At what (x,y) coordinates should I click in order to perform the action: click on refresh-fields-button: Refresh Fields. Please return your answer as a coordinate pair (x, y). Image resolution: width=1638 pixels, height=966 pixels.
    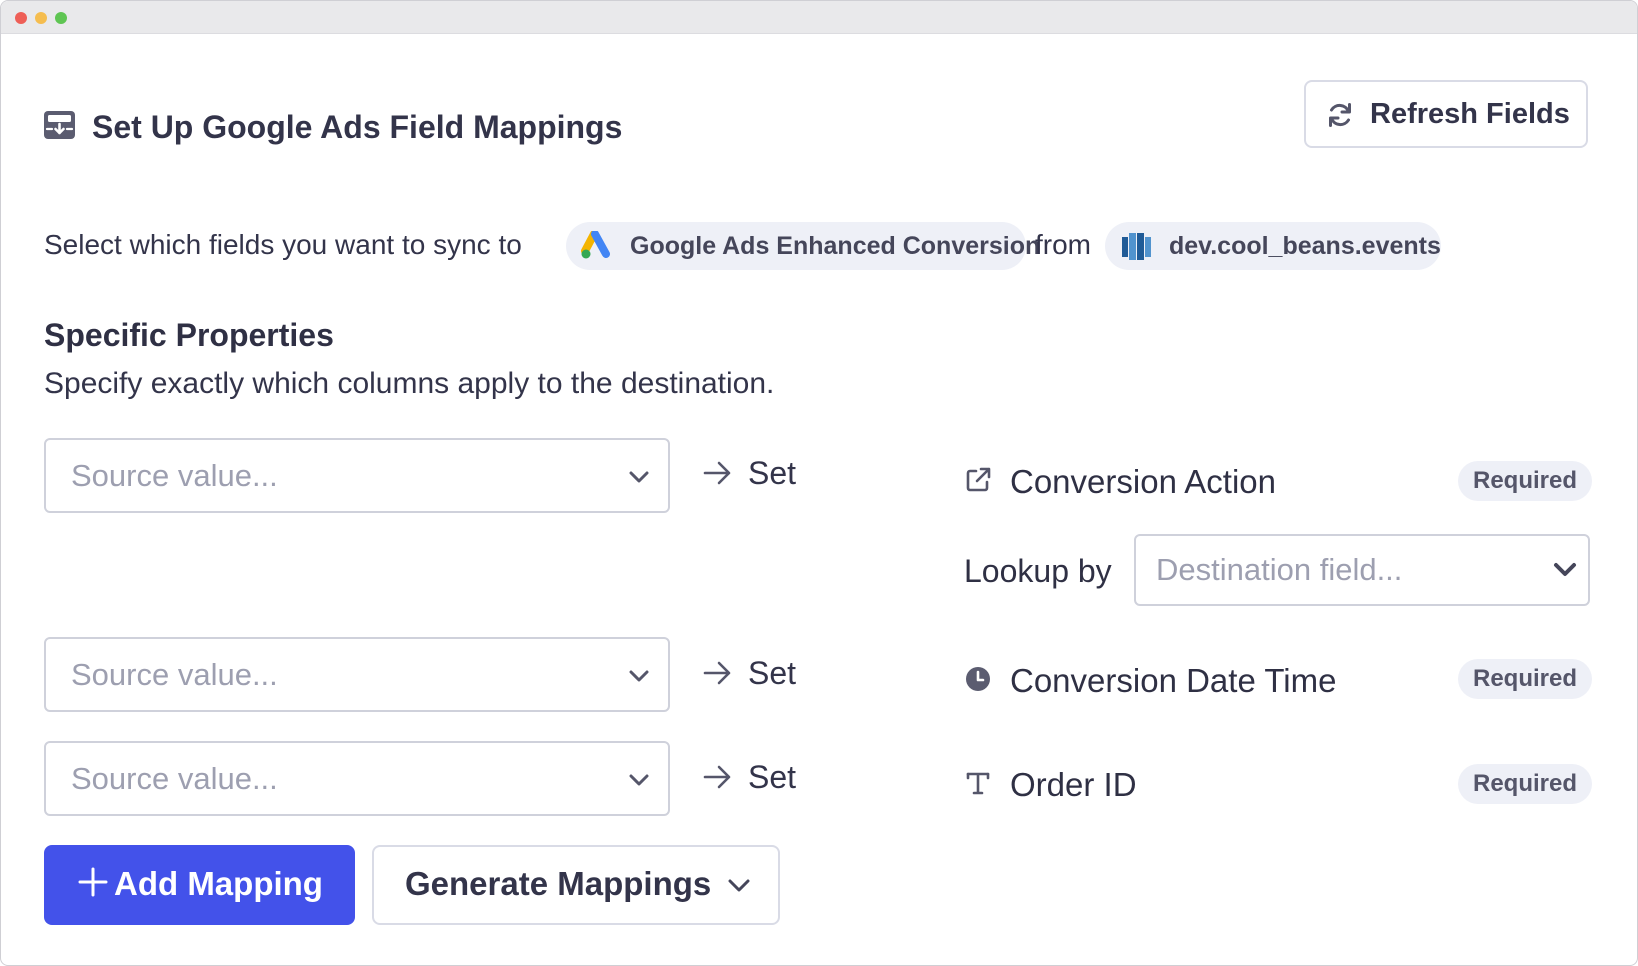
    Looking at the image, I should click on (1446, 114).